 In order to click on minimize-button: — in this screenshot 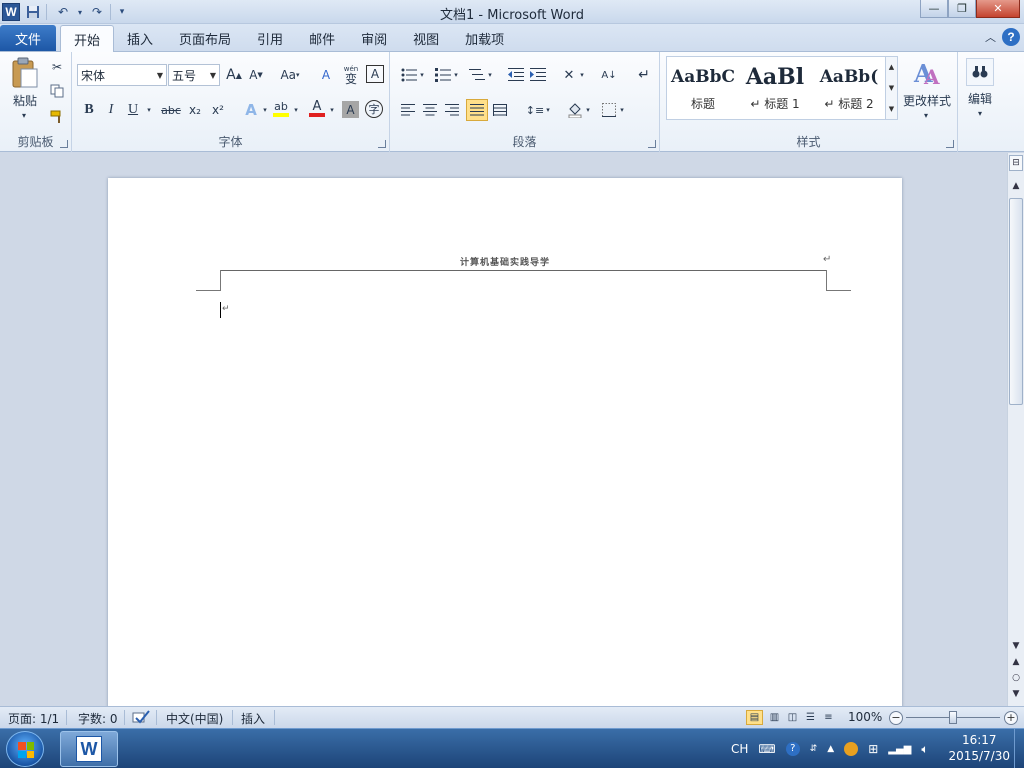, I will do `click(934, 9)`.